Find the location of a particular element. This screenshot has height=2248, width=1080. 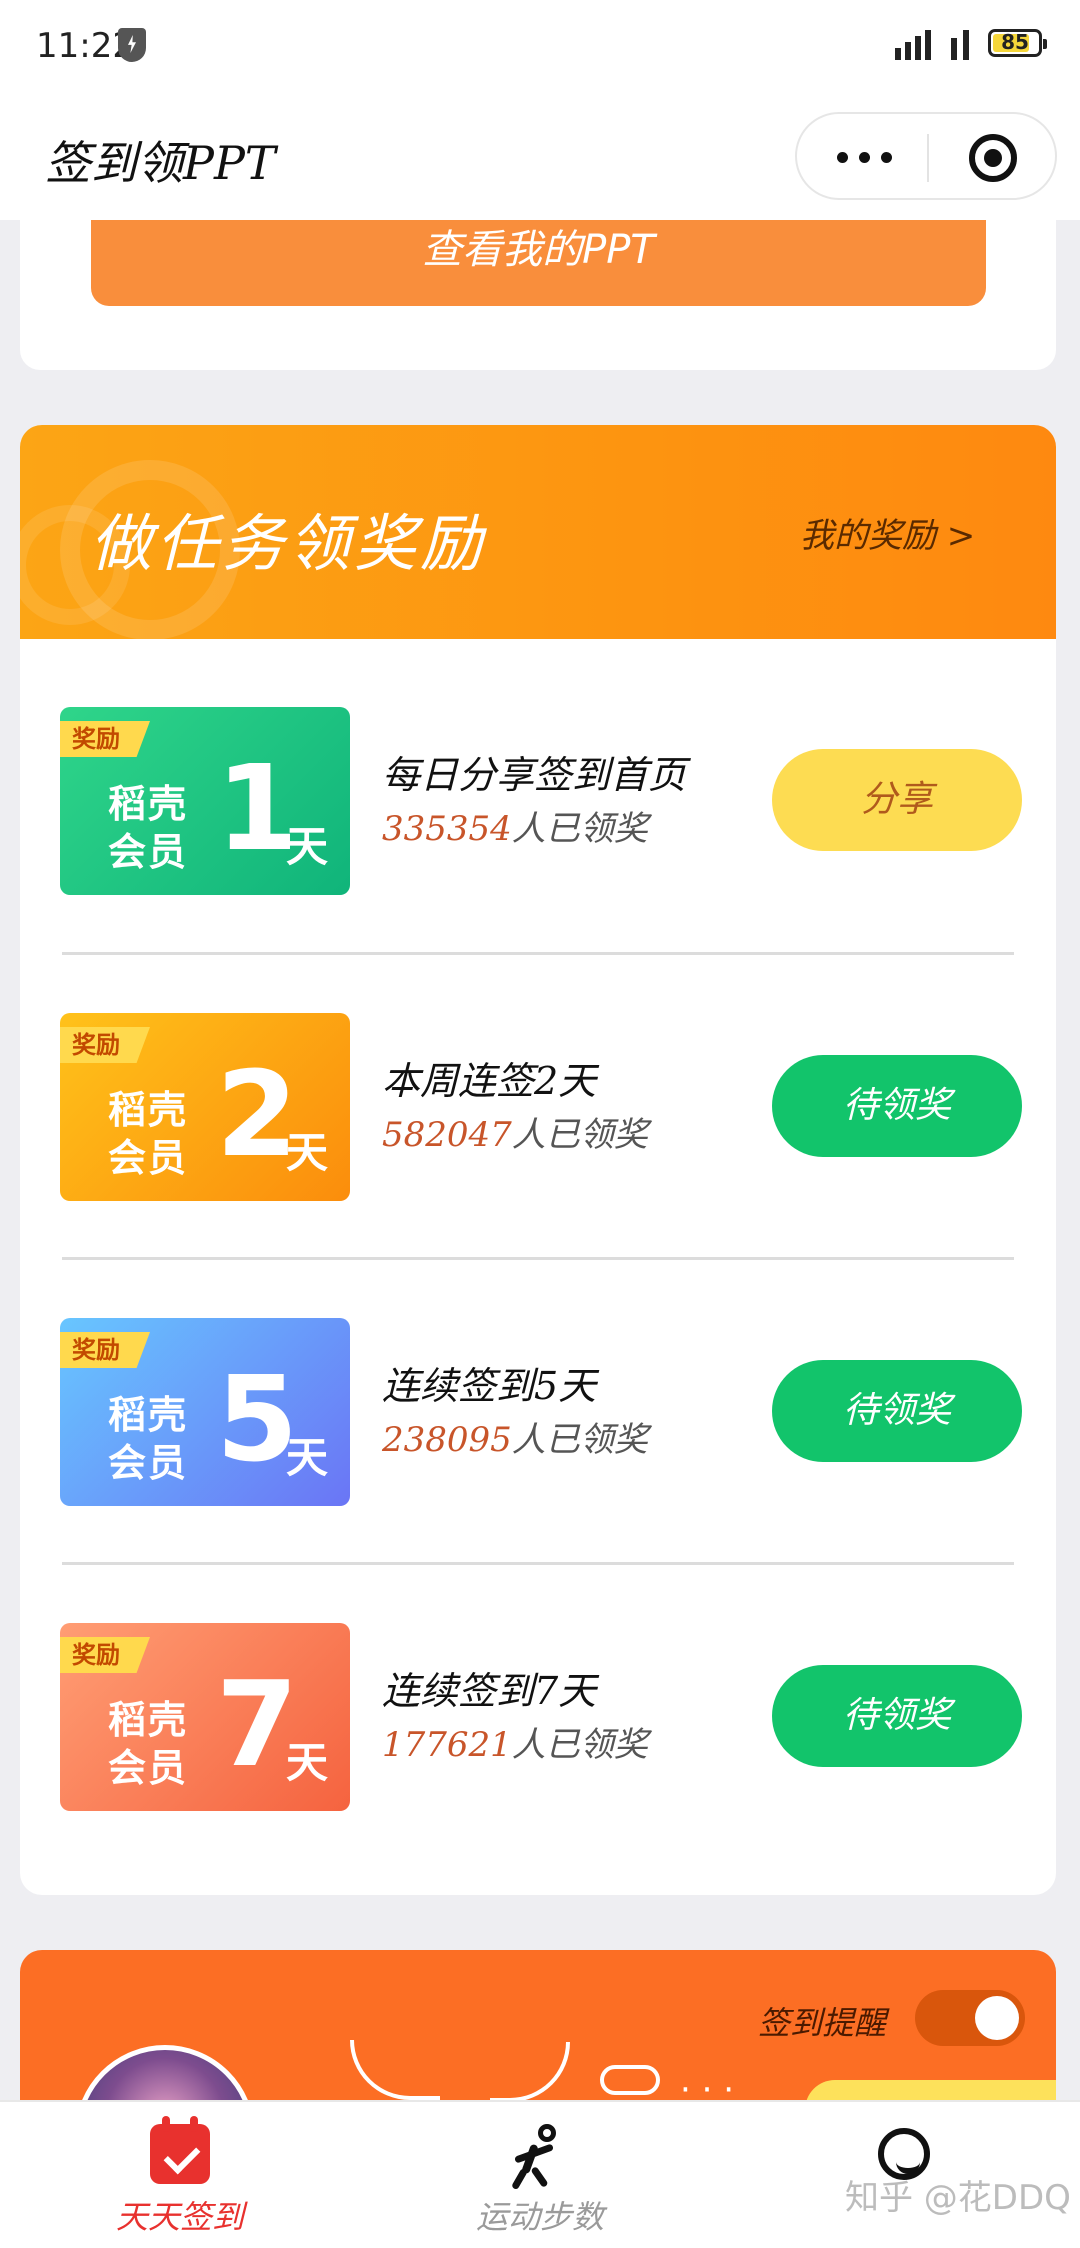

calendar-check-icon is located at coordinates (180, 2150).